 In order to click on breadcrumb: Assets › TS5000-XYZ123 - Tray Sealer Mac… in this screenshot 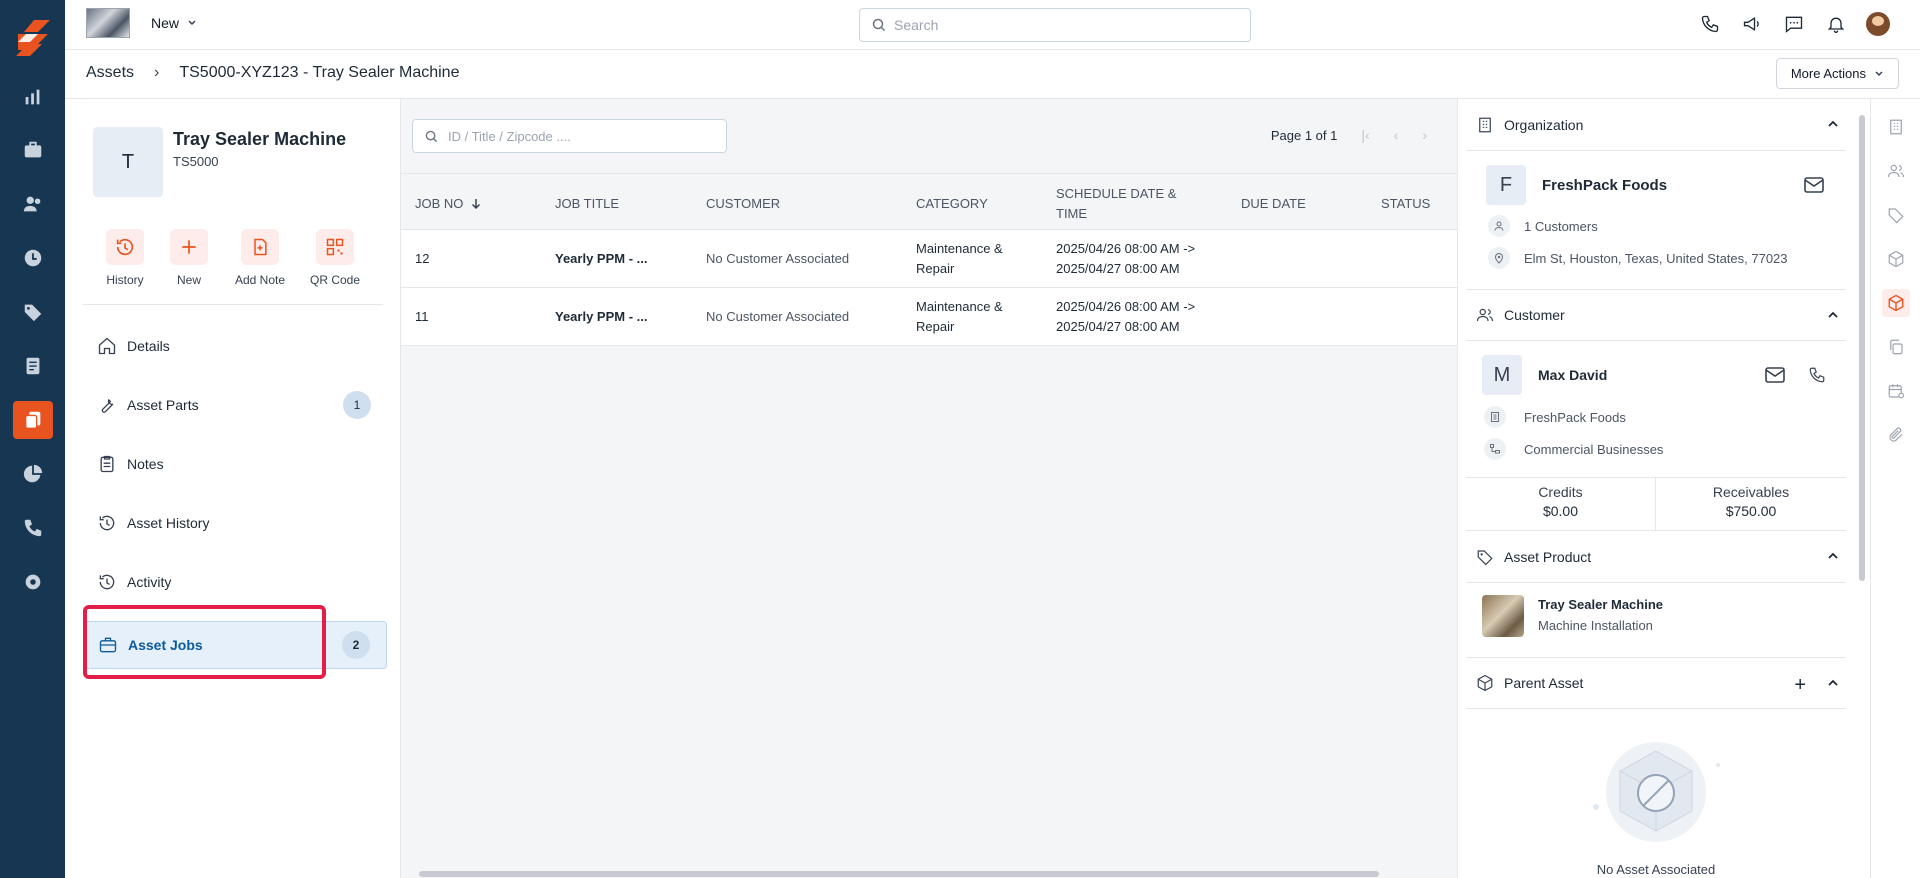, I will do `click(272, 73)`.